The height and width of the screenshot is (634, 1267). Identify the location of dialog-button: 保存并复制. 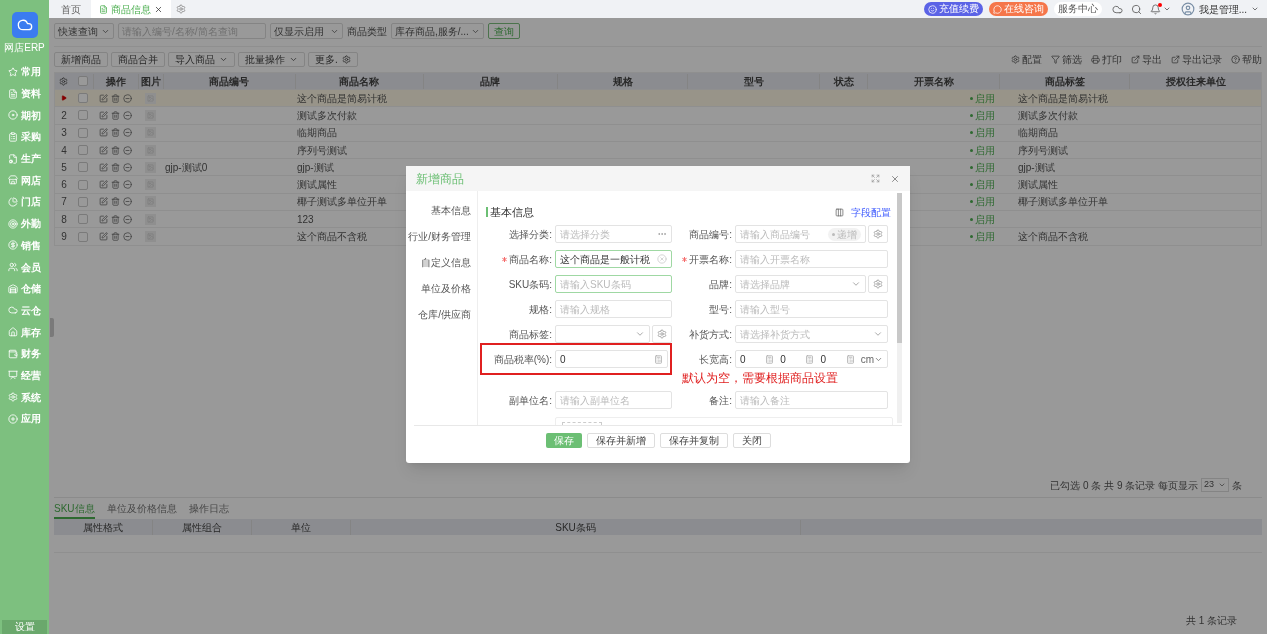
(693, 440).